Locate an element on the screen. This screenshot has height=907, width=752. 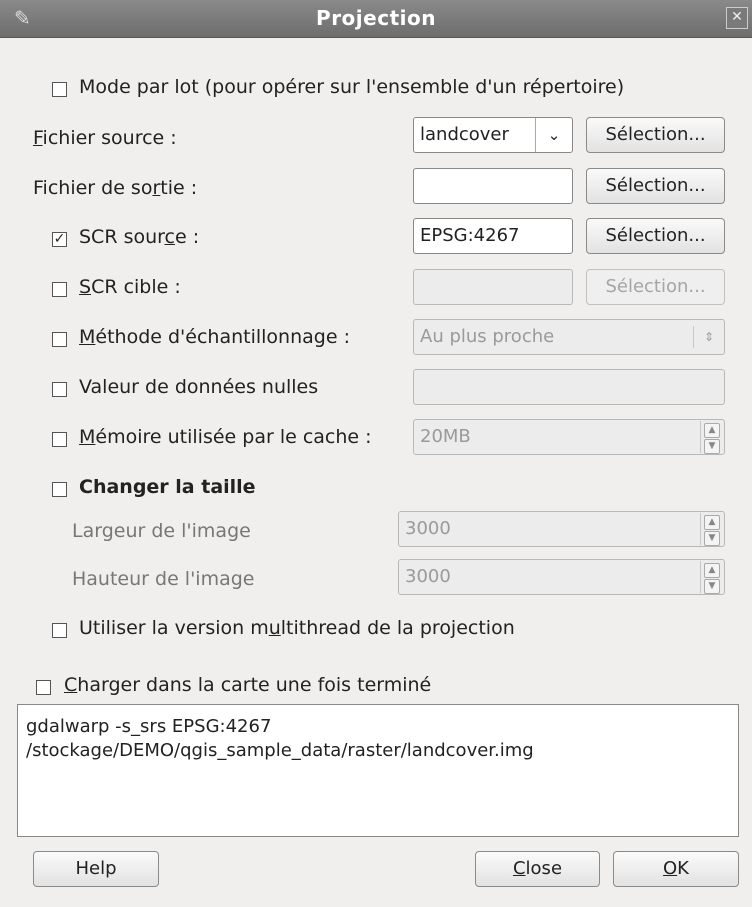
output-file-input is located at coordinates (493, 186).